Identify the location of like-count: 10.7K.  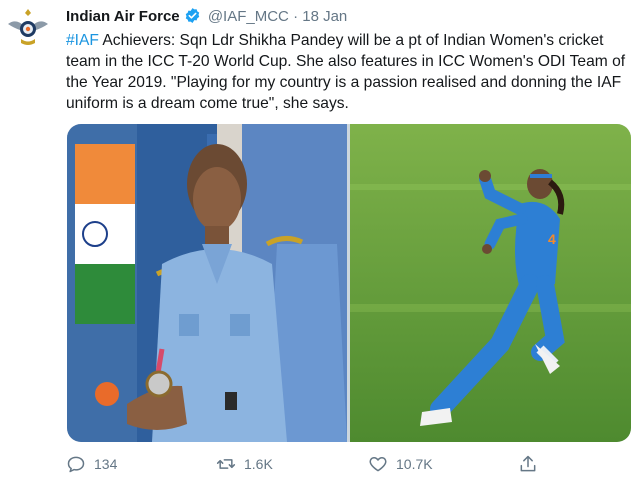
(414, 464).